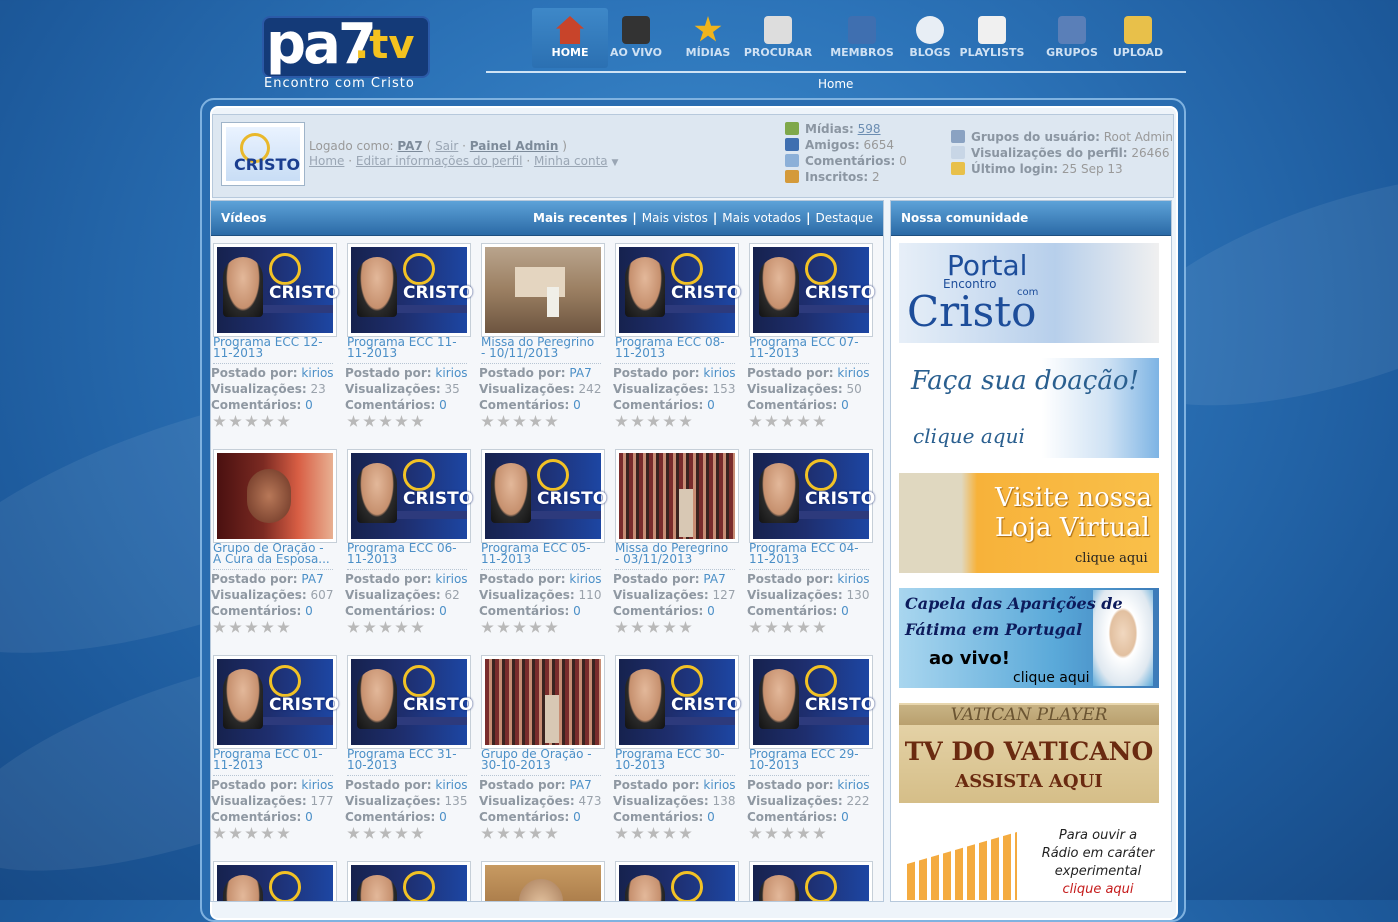 This screenshot has width=1398, height=922. What do you see at coordinates (326, 161) in the screenshot?
I see `home-link: Home` at bounding box center [326, 161].